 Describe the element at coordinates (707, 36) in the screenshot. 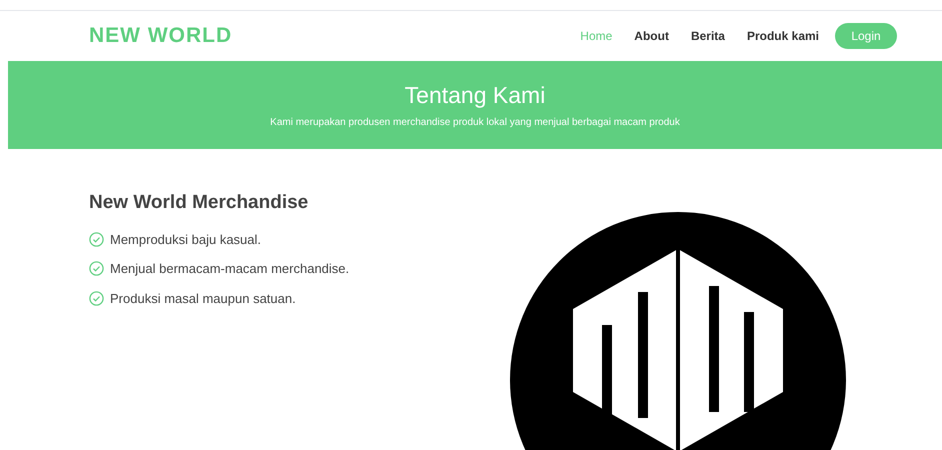

I see `nav-link: Berita` at that location.